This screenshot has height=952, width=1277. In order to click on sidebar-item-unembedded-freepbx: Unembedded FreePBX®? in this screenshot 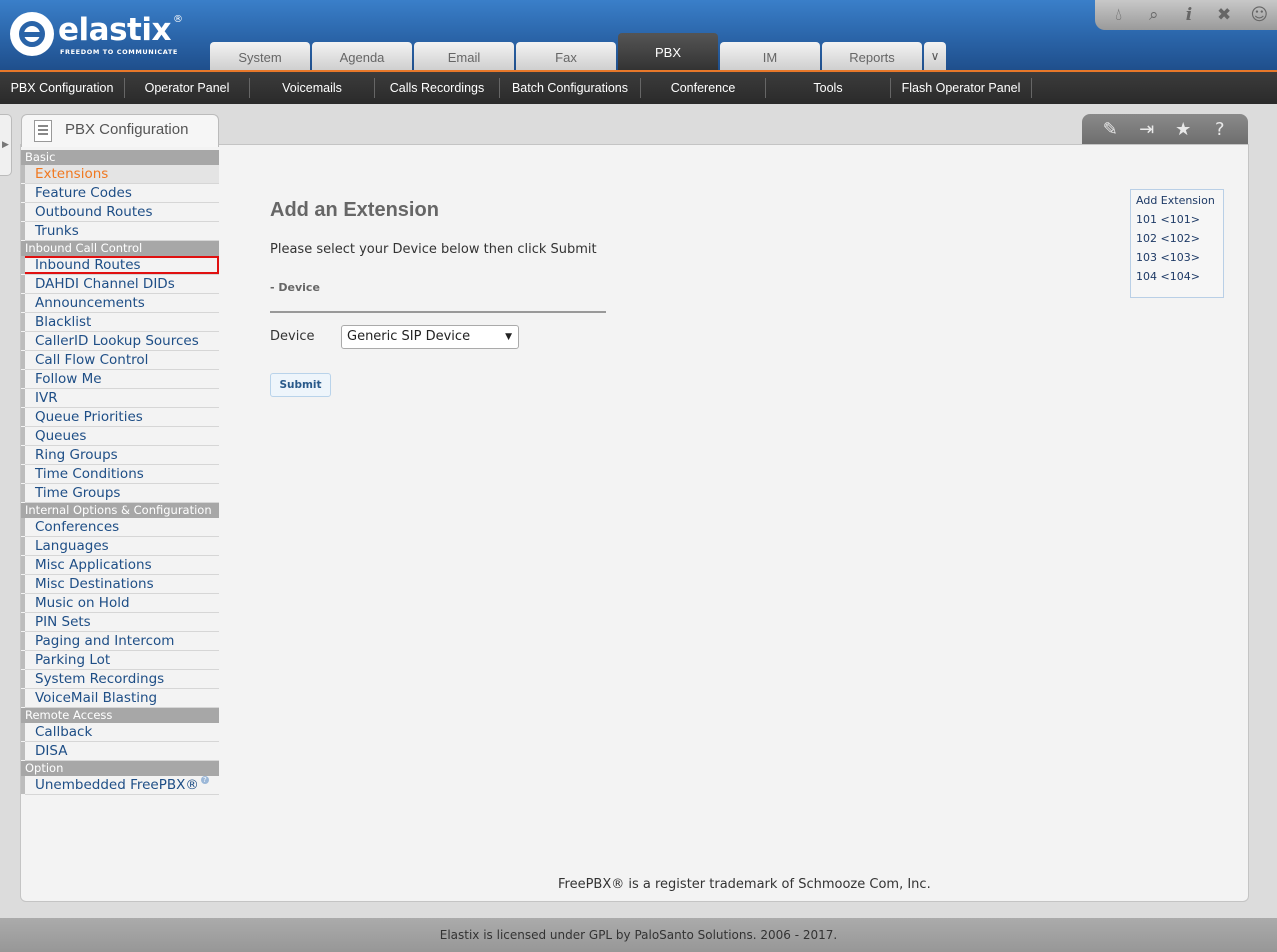, I will do `click(120, 785)`.